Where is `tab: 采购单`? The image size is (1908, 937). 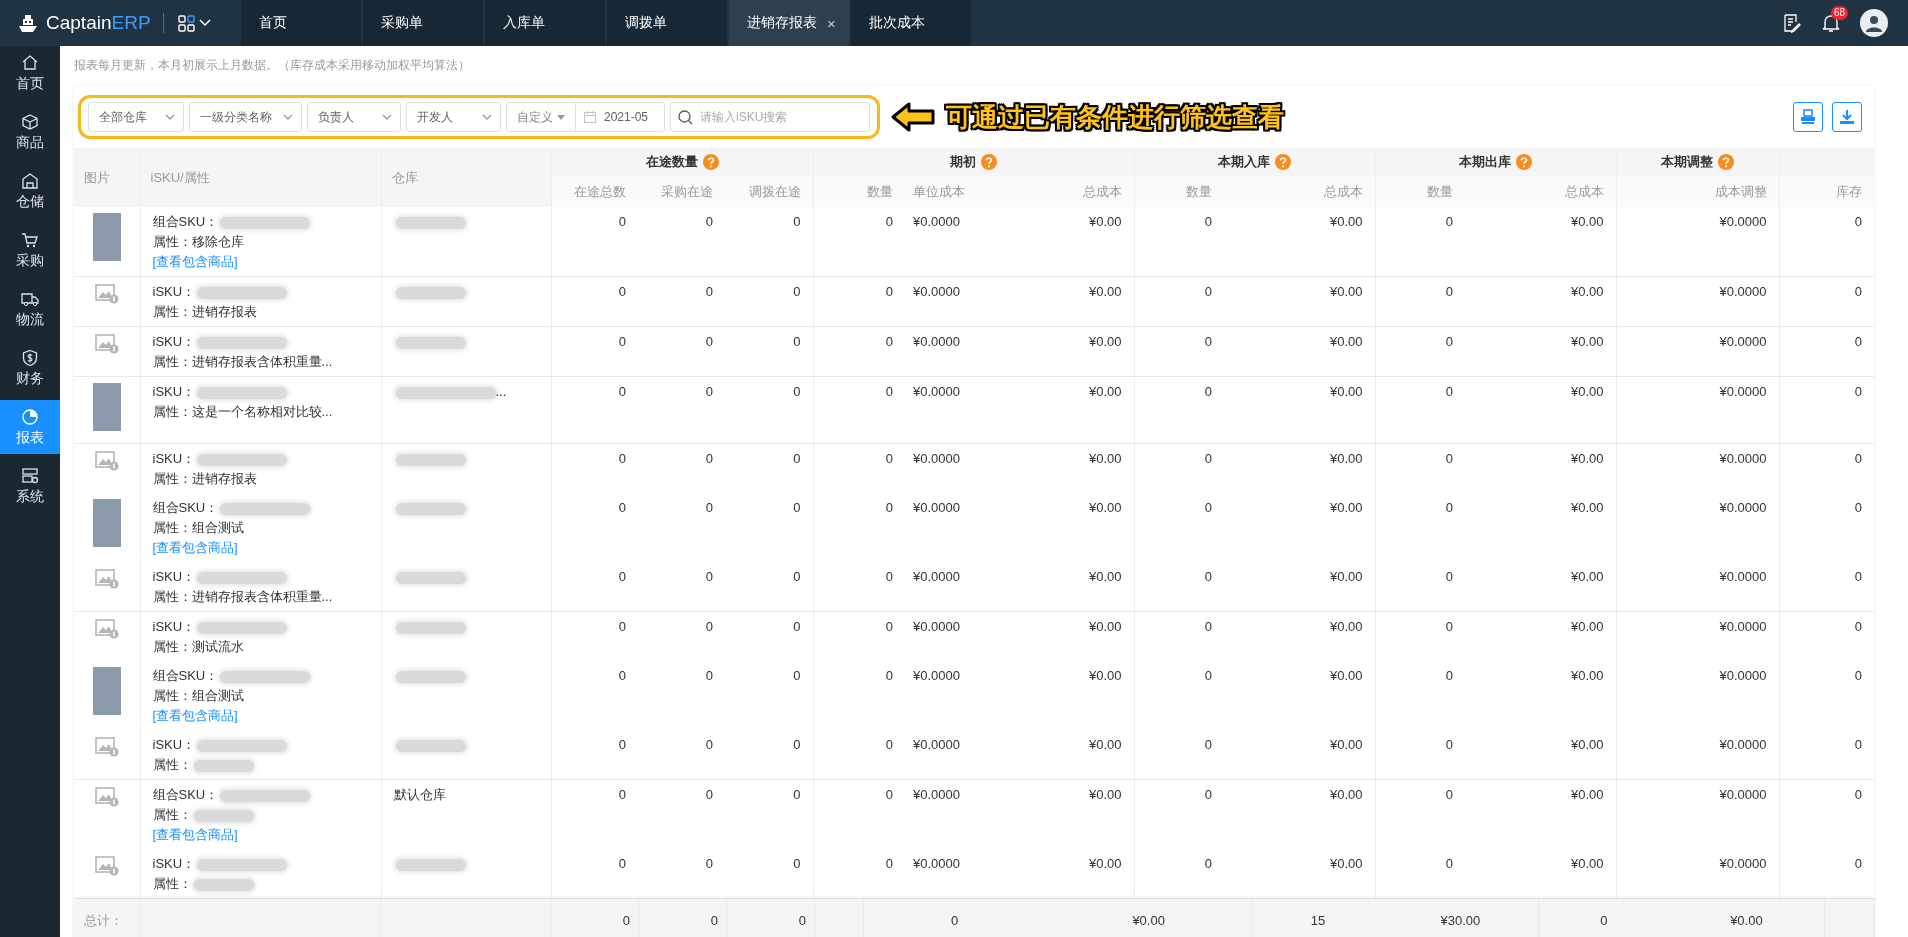 tab: 采购单 is located at coordinates (423, 23).